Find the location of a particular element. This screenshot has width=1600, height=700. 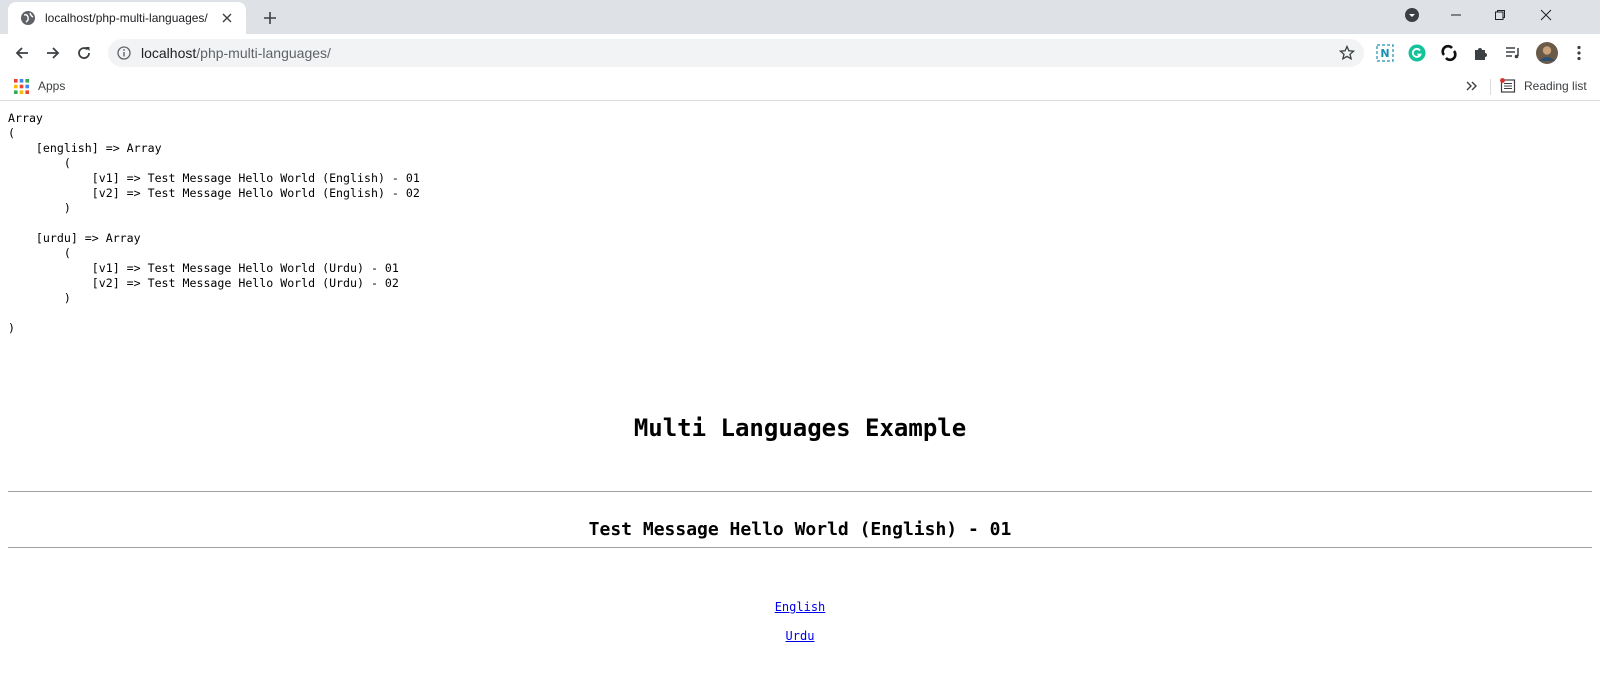

browser-tab: localhost/php-multi-languages/ is located at coordinates (127, 18).